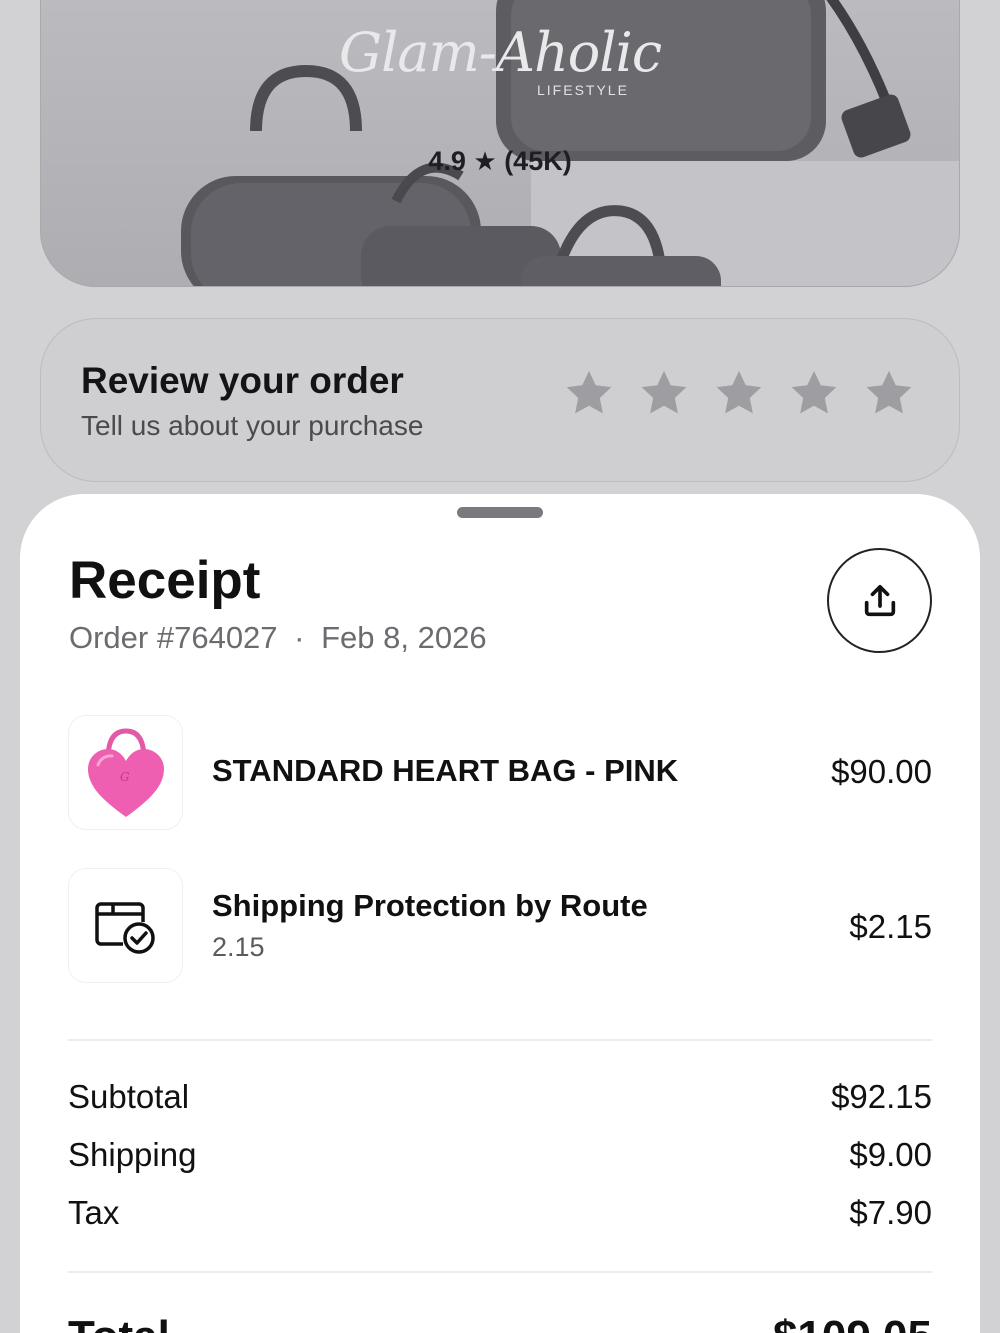  What do you see at coordinates (890, 926) in the screenshot?
I see `item-price: $2.15` at bounding box center [890, 926].